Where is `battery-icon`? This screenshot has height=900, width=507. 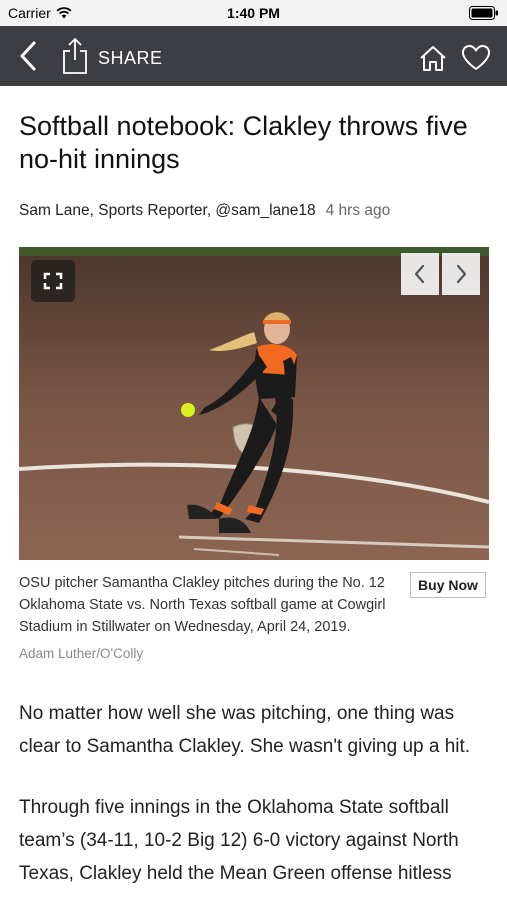
battery-icon is located at coordinates (483, 13).